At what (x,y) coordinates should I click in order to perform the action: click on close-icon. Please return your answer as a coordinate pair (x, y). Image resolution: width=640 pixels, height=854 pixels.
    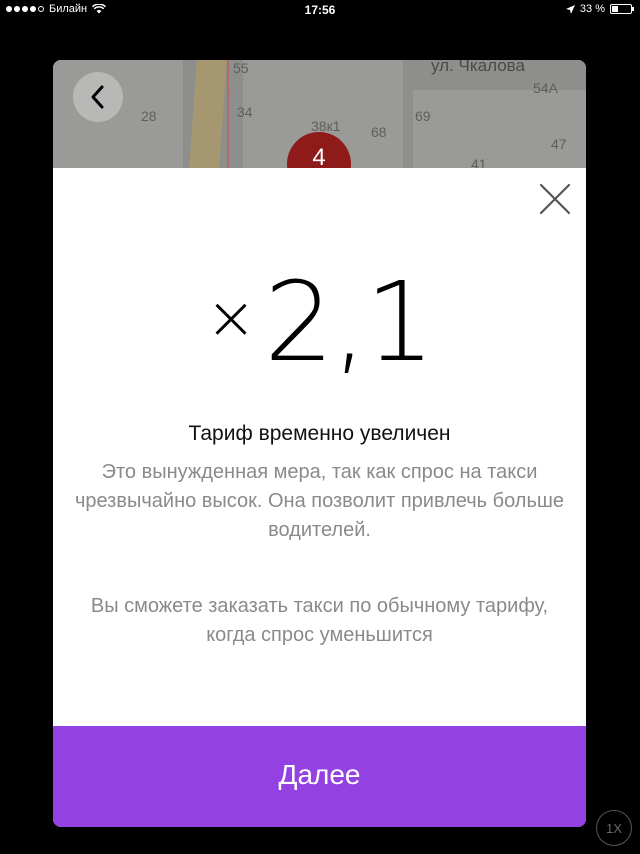
    Looking at the image, I should click on (555, 199).